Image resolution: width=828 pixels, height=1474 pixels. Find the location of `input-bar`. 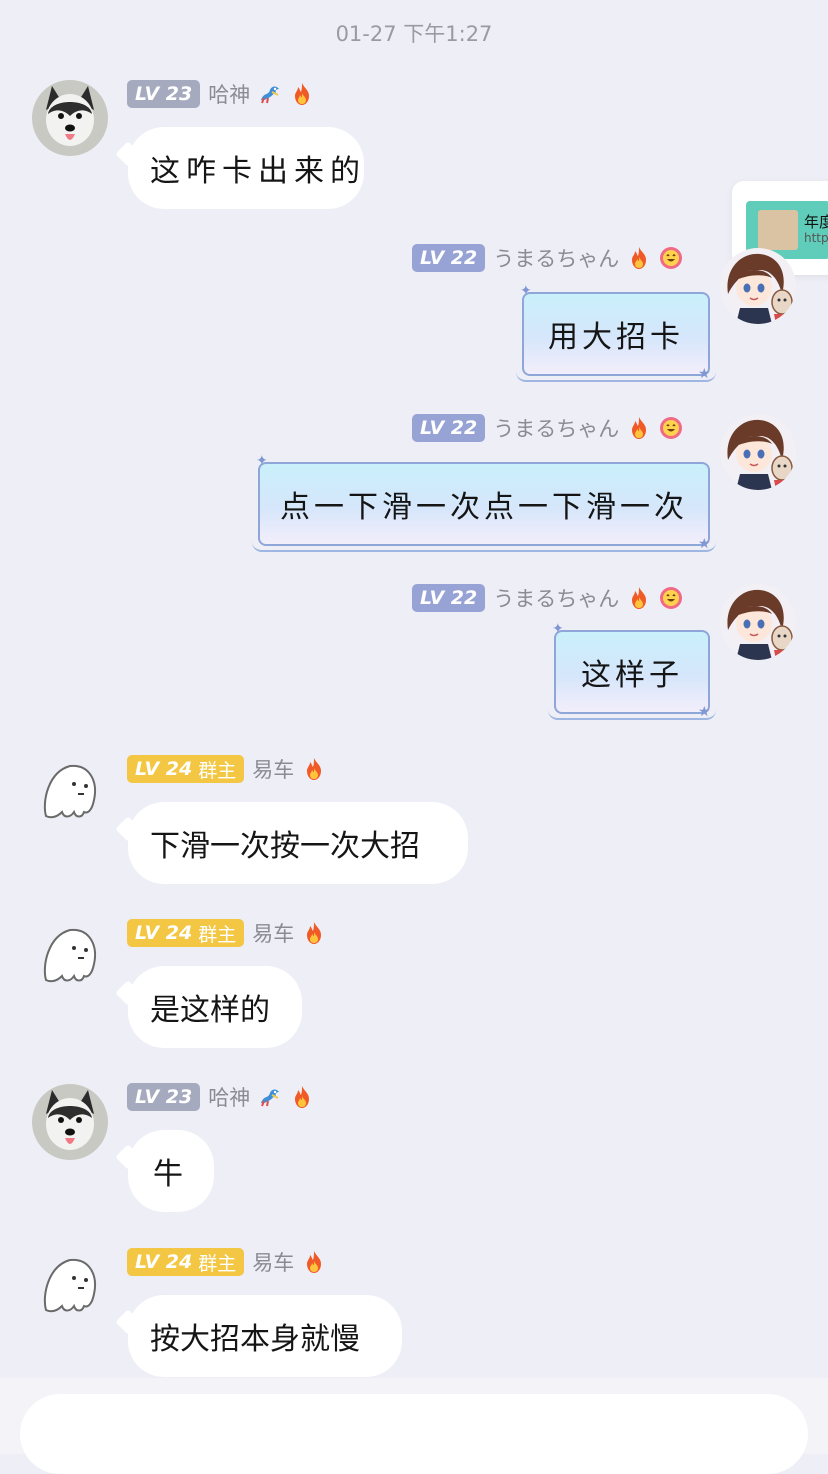

input-bar is located at coordinates (414, 1426).